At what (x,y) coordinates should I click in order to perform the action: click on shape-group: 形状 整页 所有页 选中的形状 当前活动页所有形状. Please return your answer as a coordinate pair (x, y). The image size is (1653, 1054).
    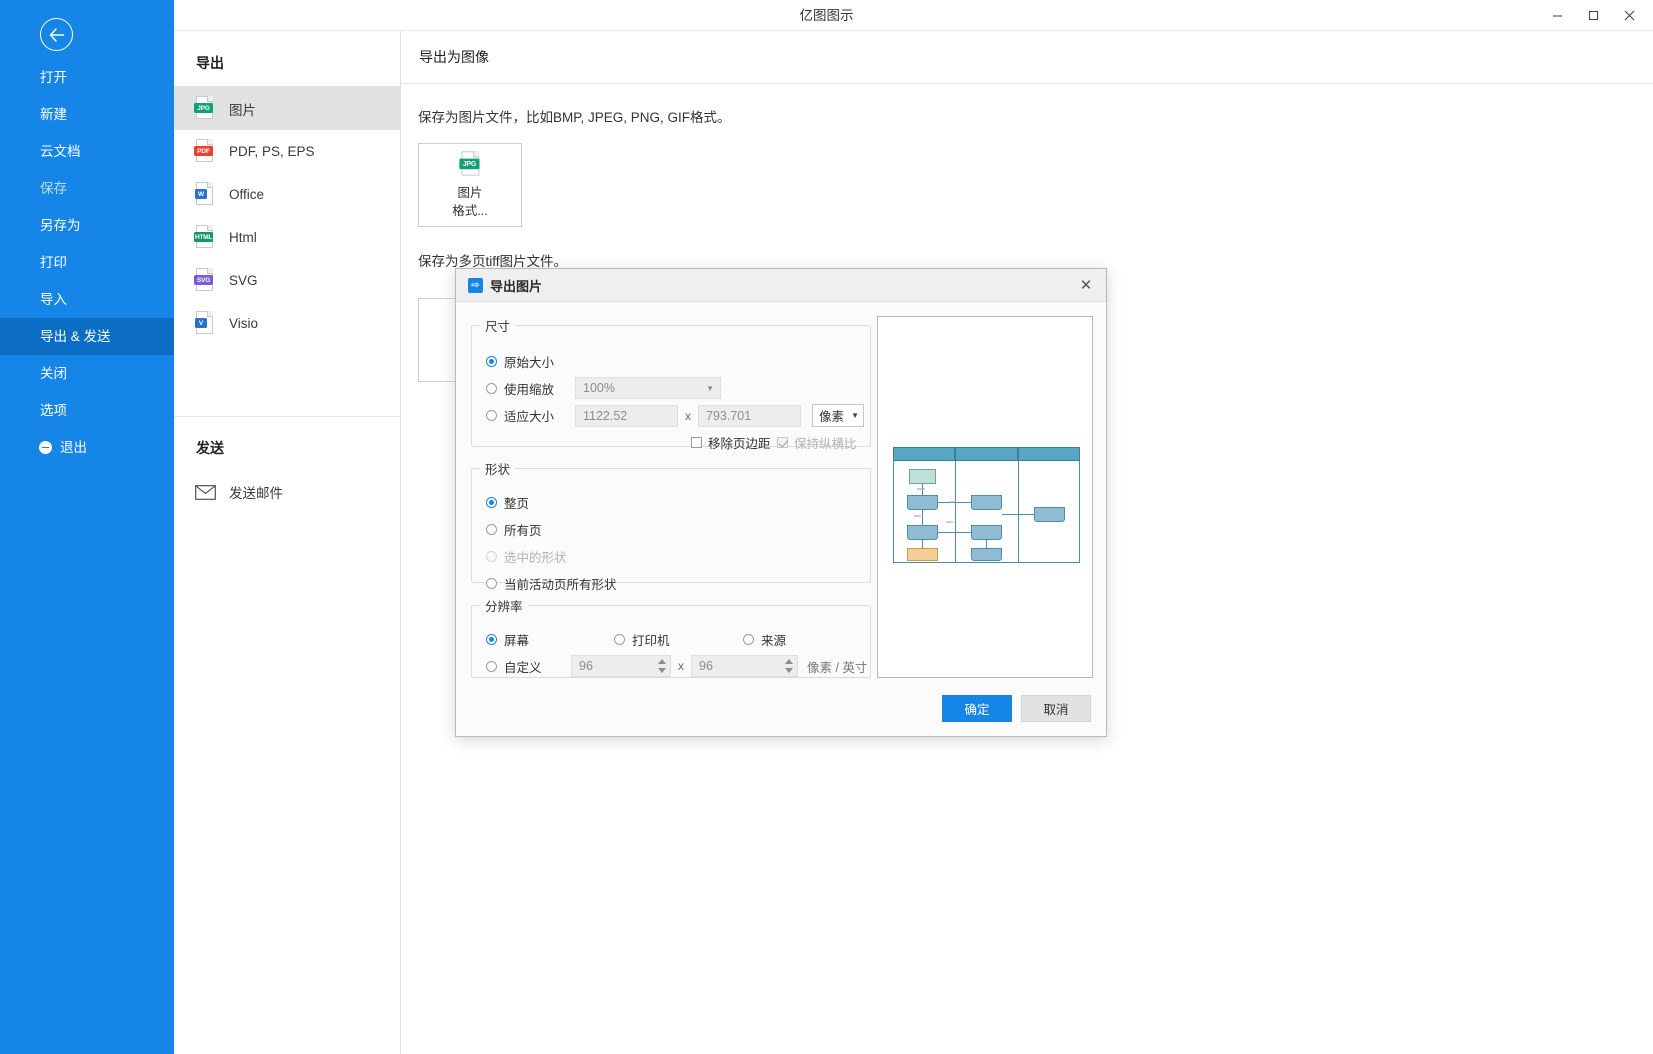
    Looking at the image, I should click on (671, 525).